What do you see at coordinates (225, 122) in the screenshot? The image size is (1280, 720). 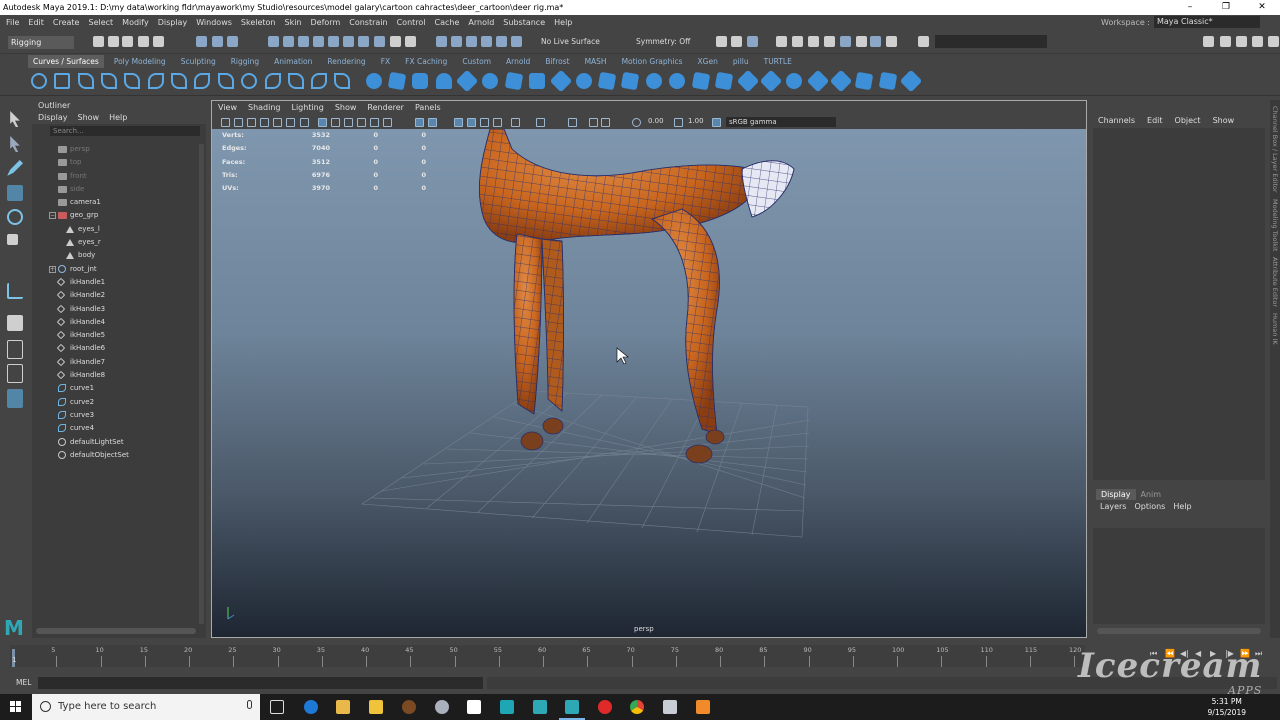 I see `select-camera-icon` at bounding box center [225, 122].